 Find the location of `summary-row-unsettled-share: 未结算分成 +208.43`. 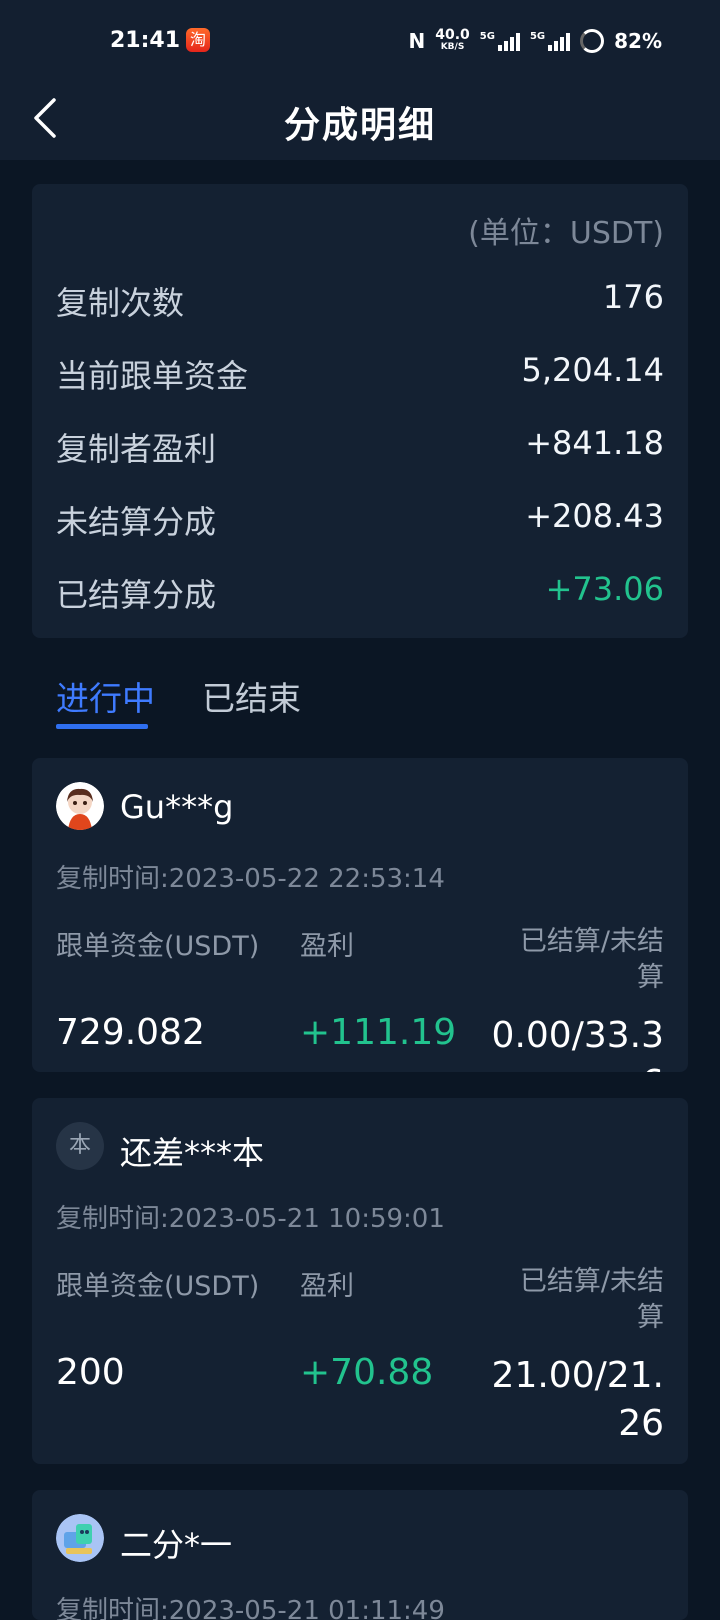

summary-row-unsettled-share: 未结算分成 +208.43 is located at coordinates (360, 519).